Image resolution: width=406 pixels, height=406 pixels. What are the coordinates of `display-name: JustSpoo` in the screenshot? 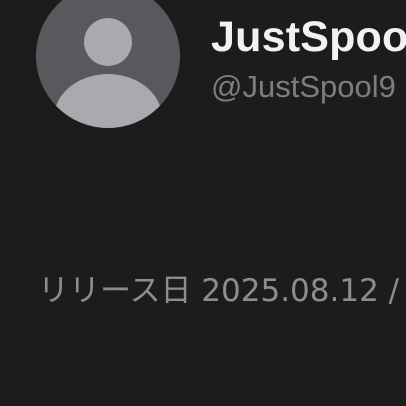 It's located at (308, 37).